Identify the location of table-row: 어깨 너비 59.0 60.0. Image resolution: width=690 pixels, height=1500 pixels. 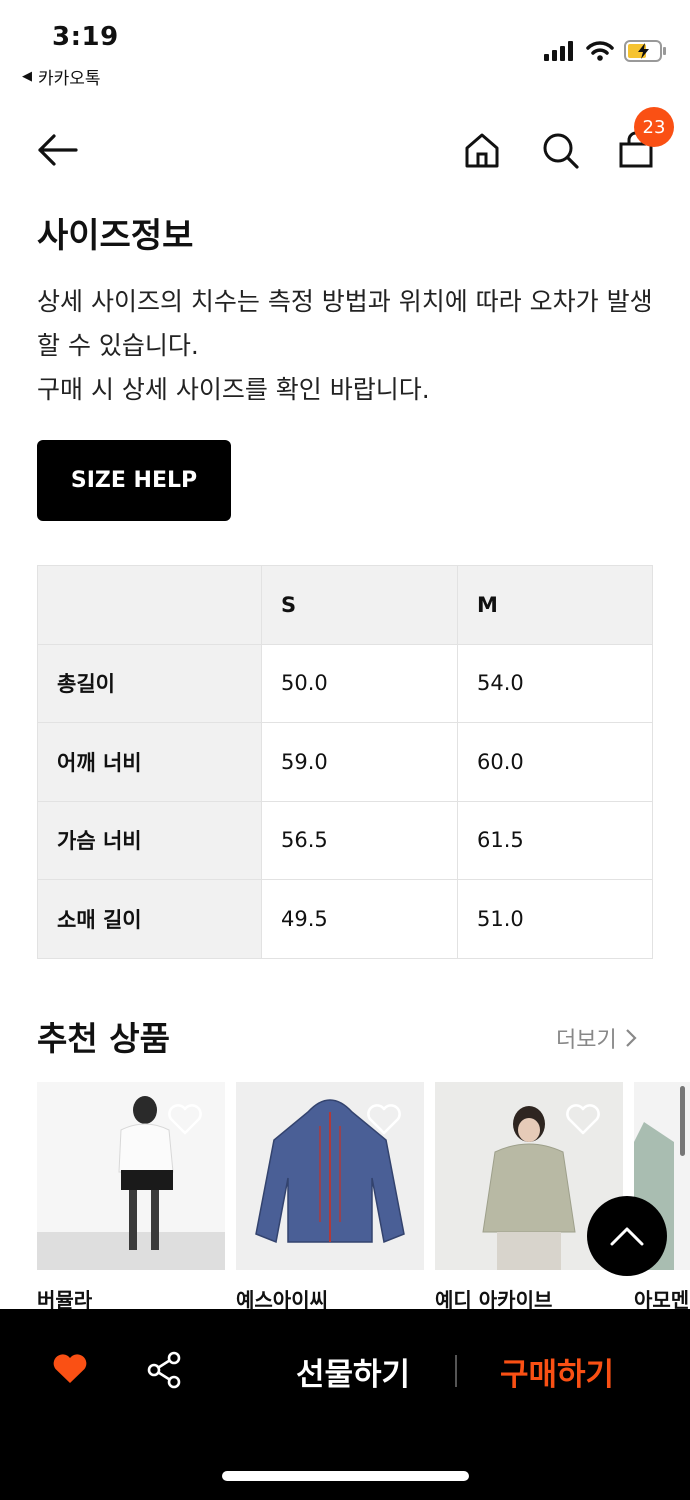
(345, 762).